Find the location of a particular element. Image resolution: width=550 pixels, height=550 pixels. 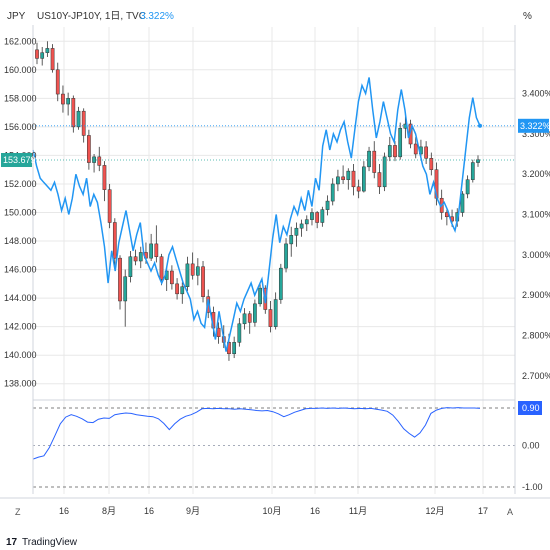

right-unit-label: % is located at coordinates (527, 16).